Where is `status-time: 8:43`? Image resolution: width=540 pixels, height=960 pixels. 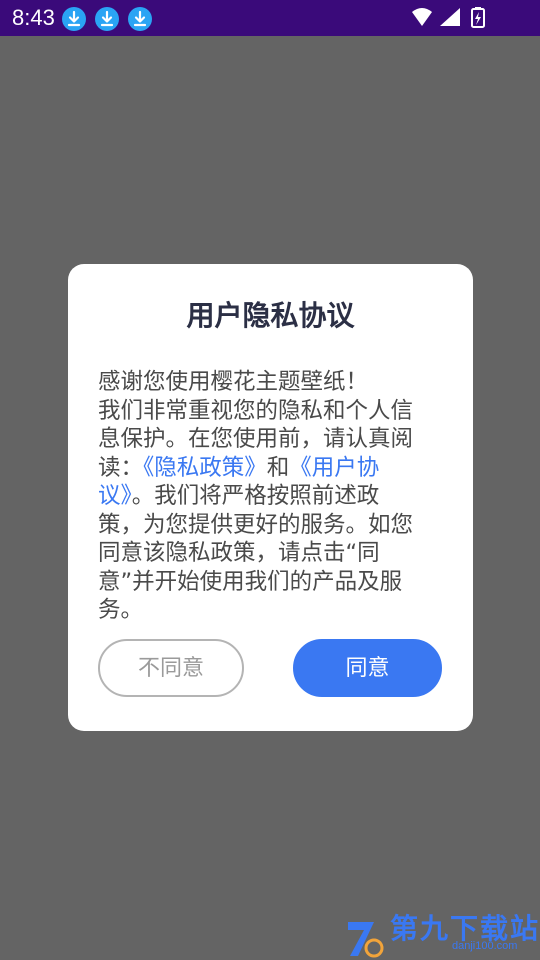 status-time: 8:43 is located at coordinates (33, 17).